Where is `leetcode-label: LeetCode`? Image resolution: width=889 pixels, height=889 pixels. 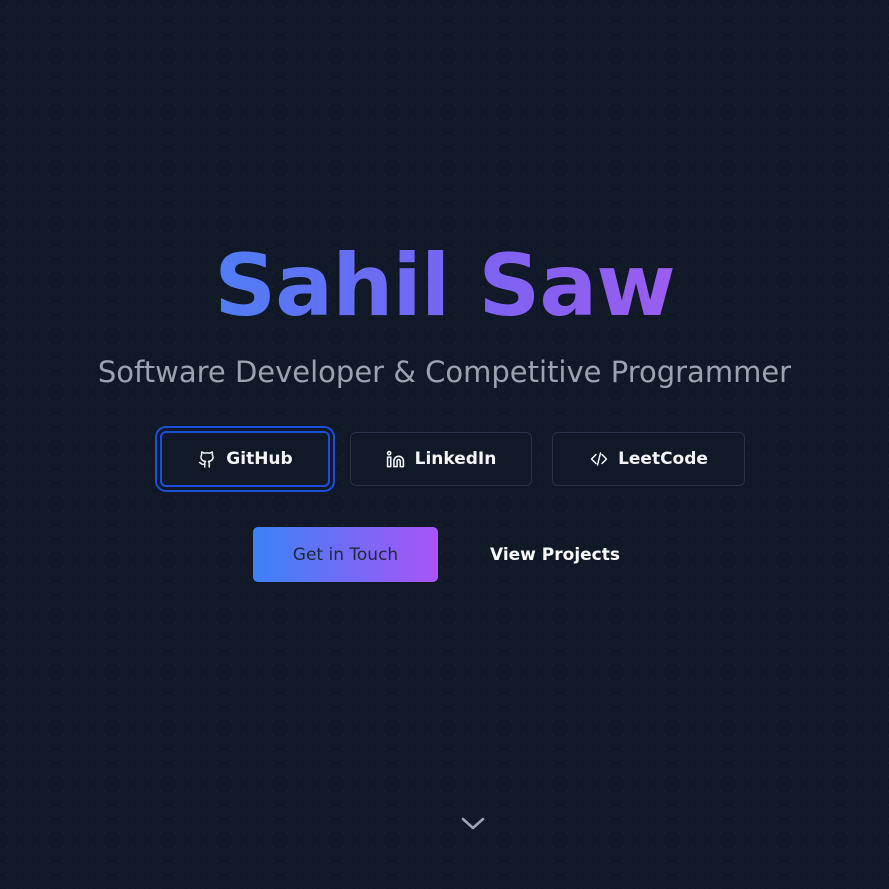 leetcode-label: LeetCode is located at coordinates (663, 459).